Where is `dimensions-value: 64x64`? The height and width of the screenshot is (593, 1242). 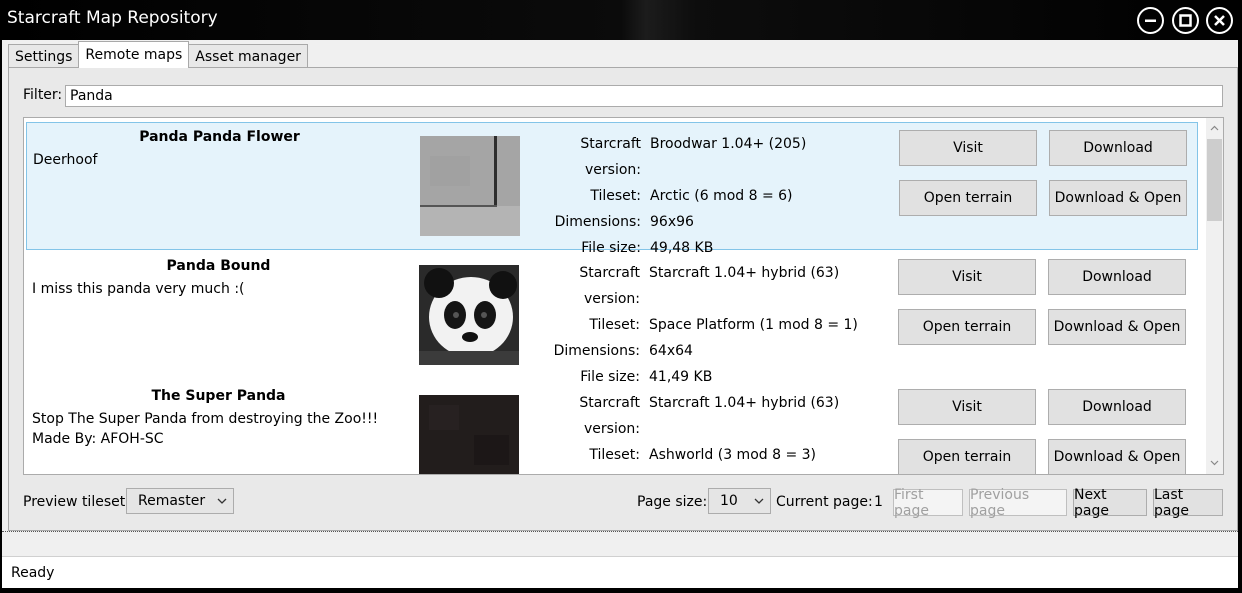
dimensions-value: 64x64 is located at coordinates (671, 351).